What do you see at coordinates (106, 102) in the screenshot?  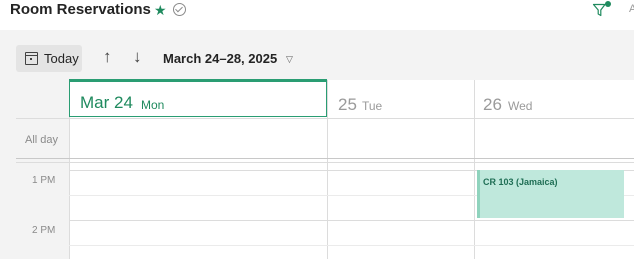 I see `day-number: Mar 24` at bounding box center [106, 102].